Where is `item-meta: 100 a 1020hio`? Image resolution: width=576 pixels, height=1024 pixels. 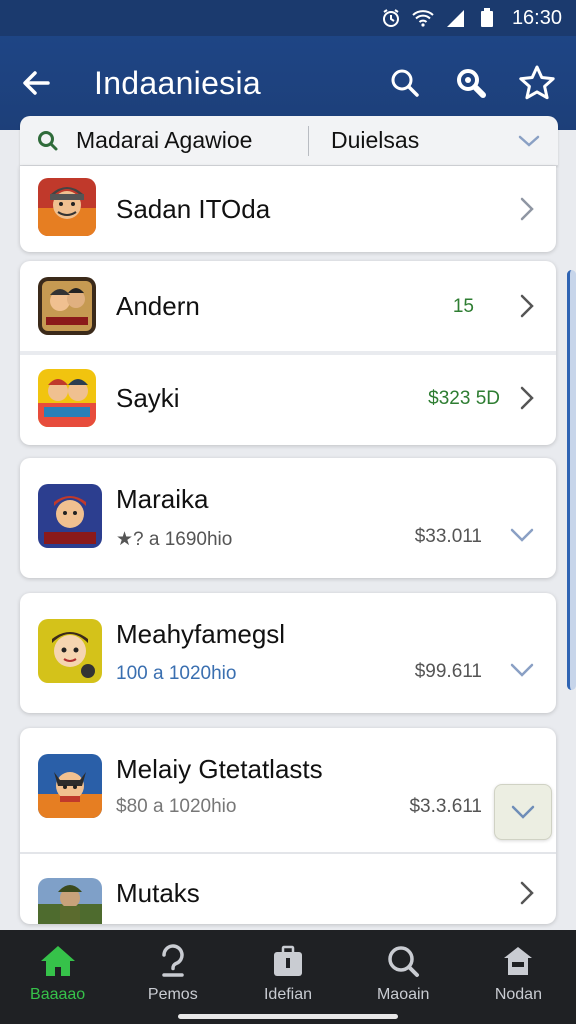 item-meta: 100 a 1020hio is located at coordinates (176, 673).